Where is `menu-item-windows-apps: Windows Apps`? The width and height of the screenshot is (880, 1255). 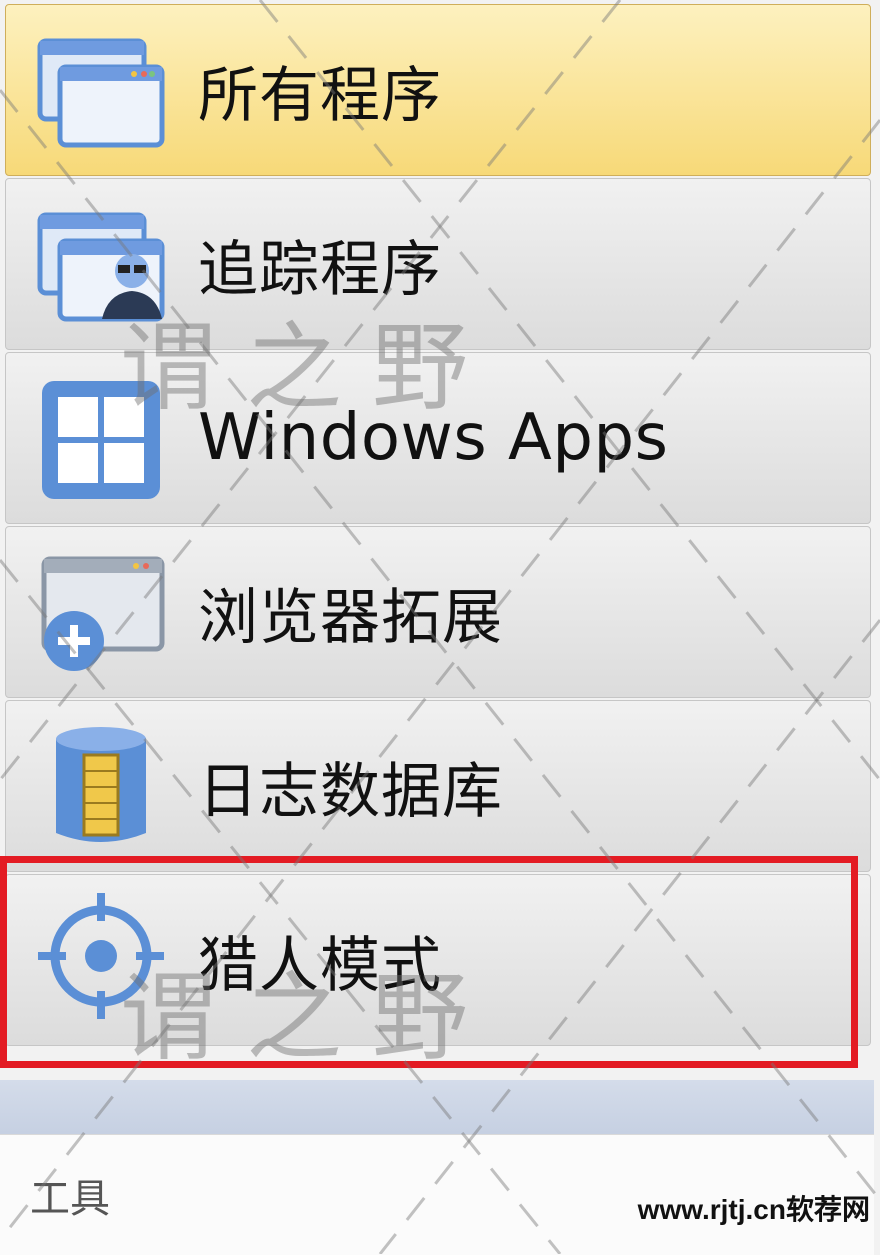 menu-item-windows-apps: Windows Apps is located at coordinates (438, 438).